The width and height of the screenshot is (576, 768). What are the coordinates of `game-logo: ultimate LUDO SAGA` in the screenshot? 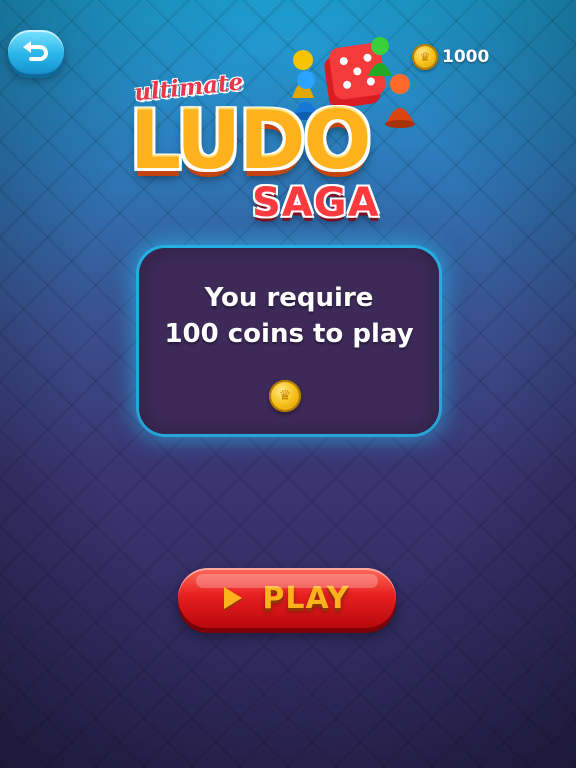 It's located at (288, 136).